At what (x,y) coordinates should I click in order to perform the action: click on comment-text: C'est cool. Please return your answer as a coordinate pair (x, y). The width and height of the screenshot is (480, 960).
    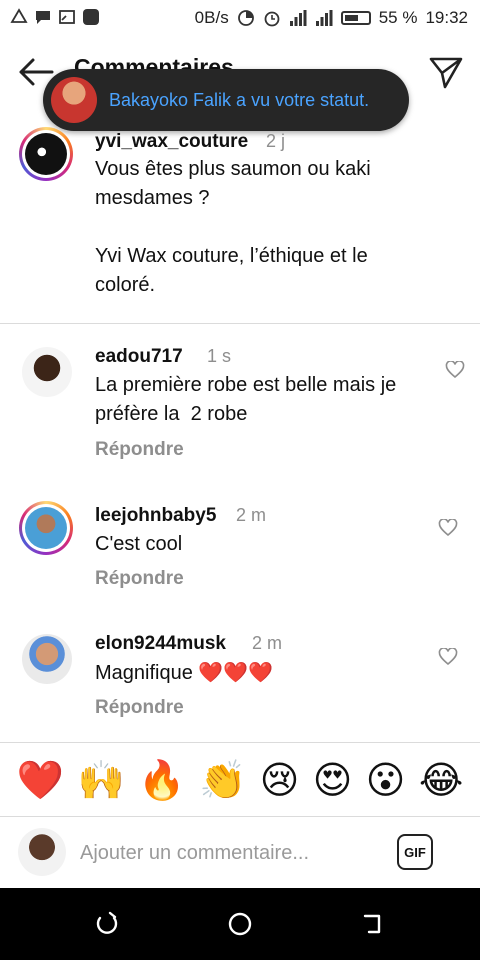
    Looking at the image, I should click on (260, 544).